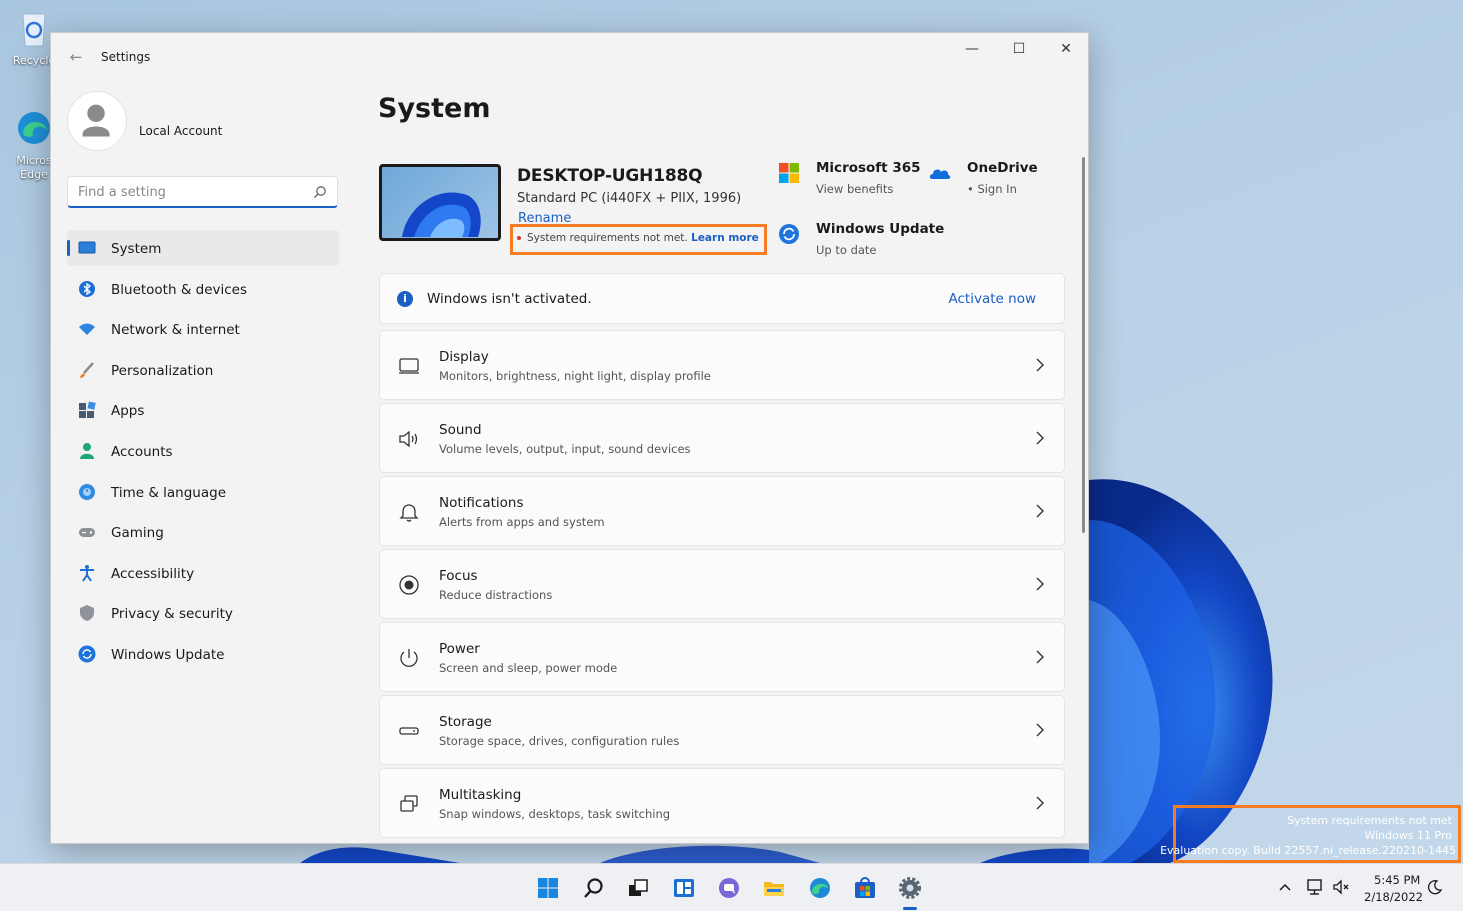  What do you see at coordinates (142, 451) in the screenshot?
I see `sidebar-item-label: Accounts` at bounding box center [142, 451].